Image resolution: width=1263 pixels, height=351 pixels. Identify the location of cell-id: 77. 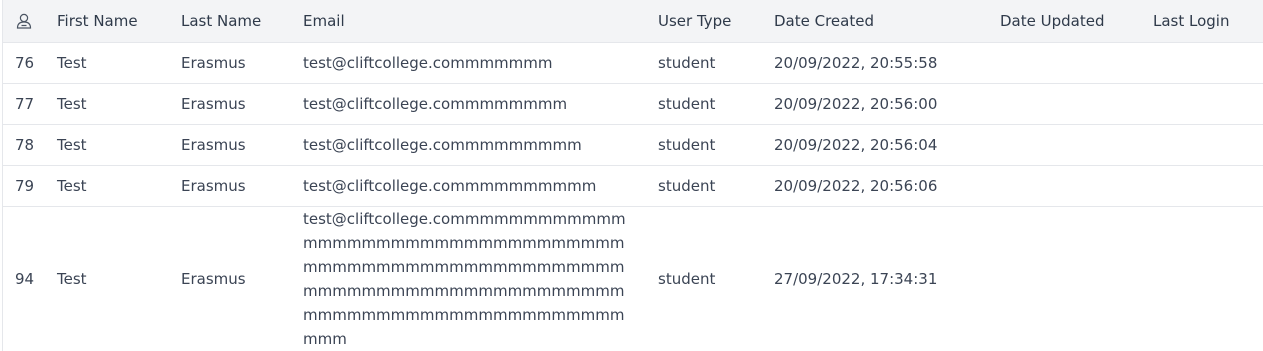
(30, 104).